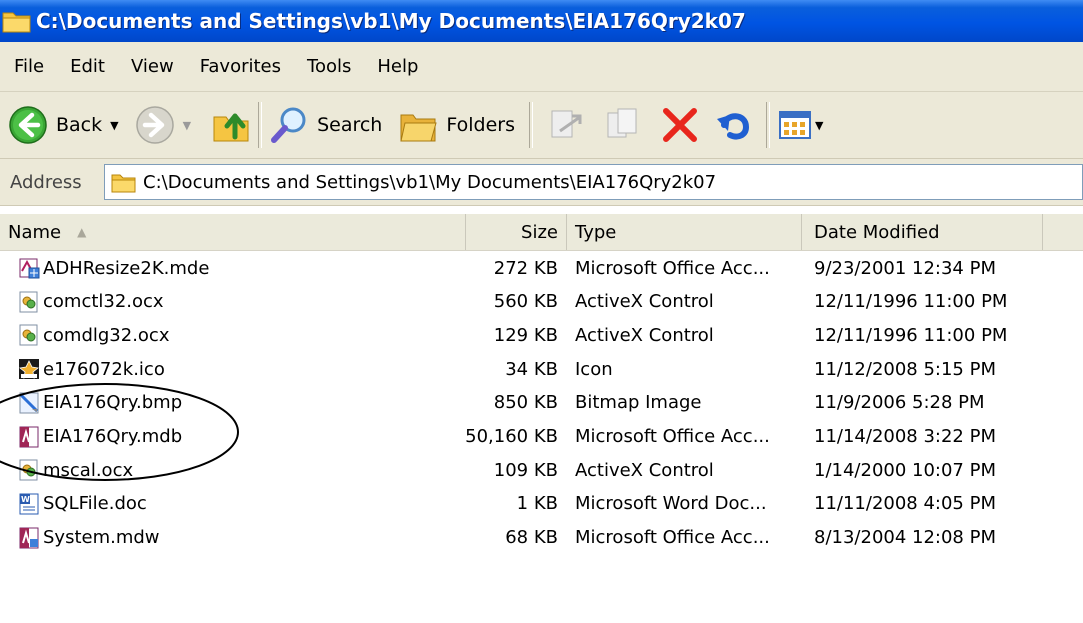 The height and width of the screenshot is (623, 1083). What do you see at coordinates (88, 470) in the screenshot?
I see `file-name: mscal.ocx` at bounding box center [88, 470].